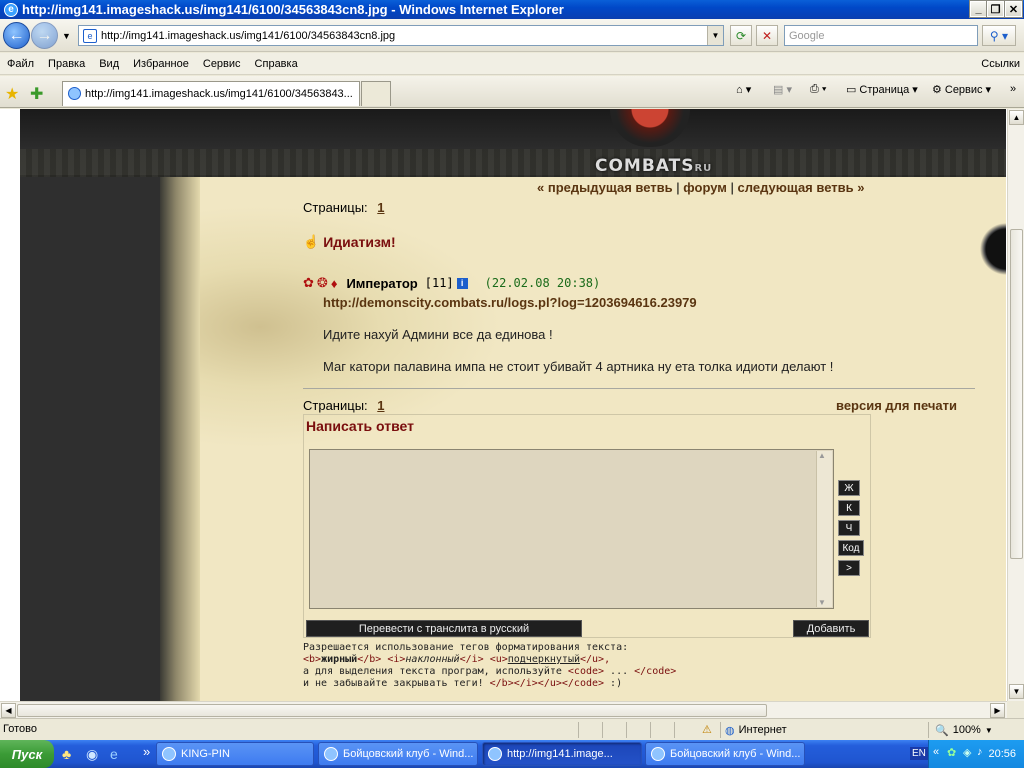 Image resolution: width=1024 pixels, height=768 pixels. What do you see at coordinates (322, 283) in the screenshot?
I see `align-icon: ❂` at bounding box center [322, 283].